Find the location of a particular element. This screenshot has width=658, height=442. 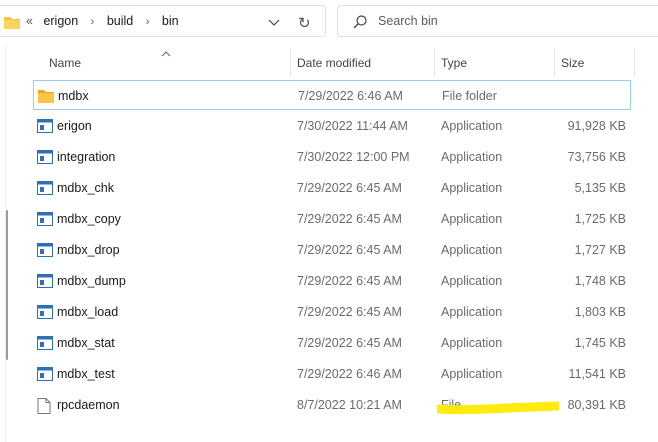

file-size: 73,756 KB is located at coordinates (596, 157).